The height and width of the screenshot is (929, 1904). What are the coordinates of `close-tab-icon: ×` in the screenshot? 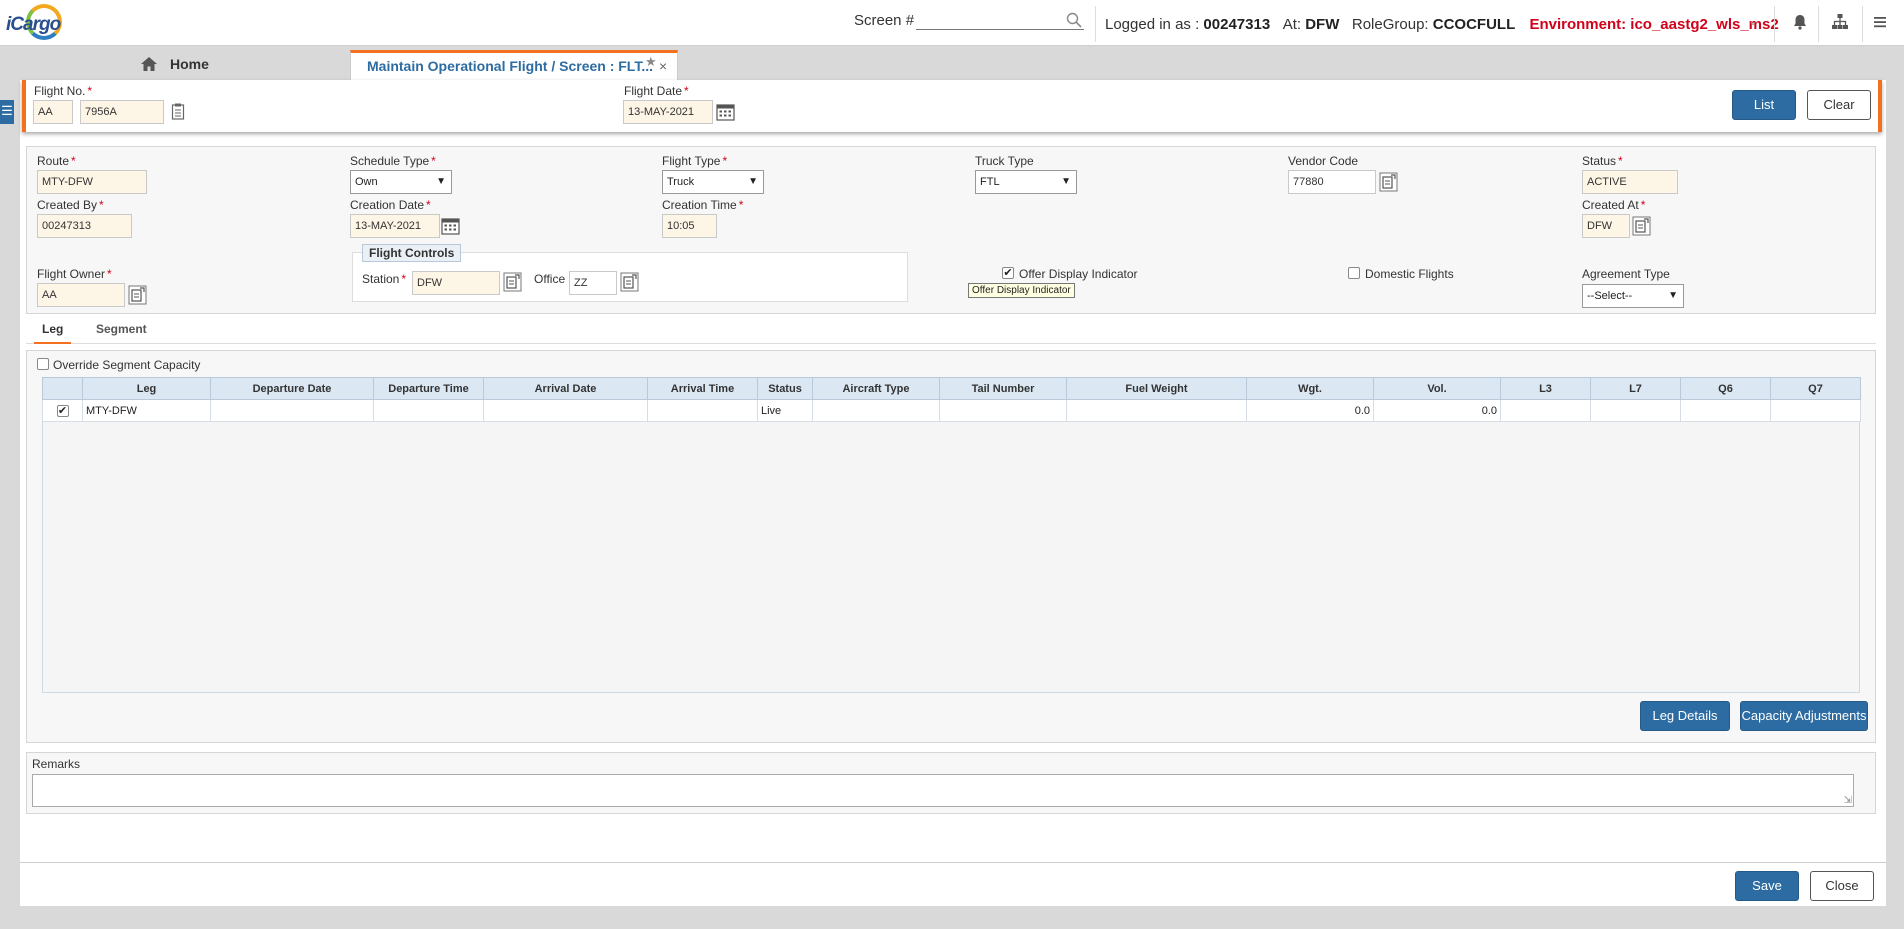 It's located at (663, 66).